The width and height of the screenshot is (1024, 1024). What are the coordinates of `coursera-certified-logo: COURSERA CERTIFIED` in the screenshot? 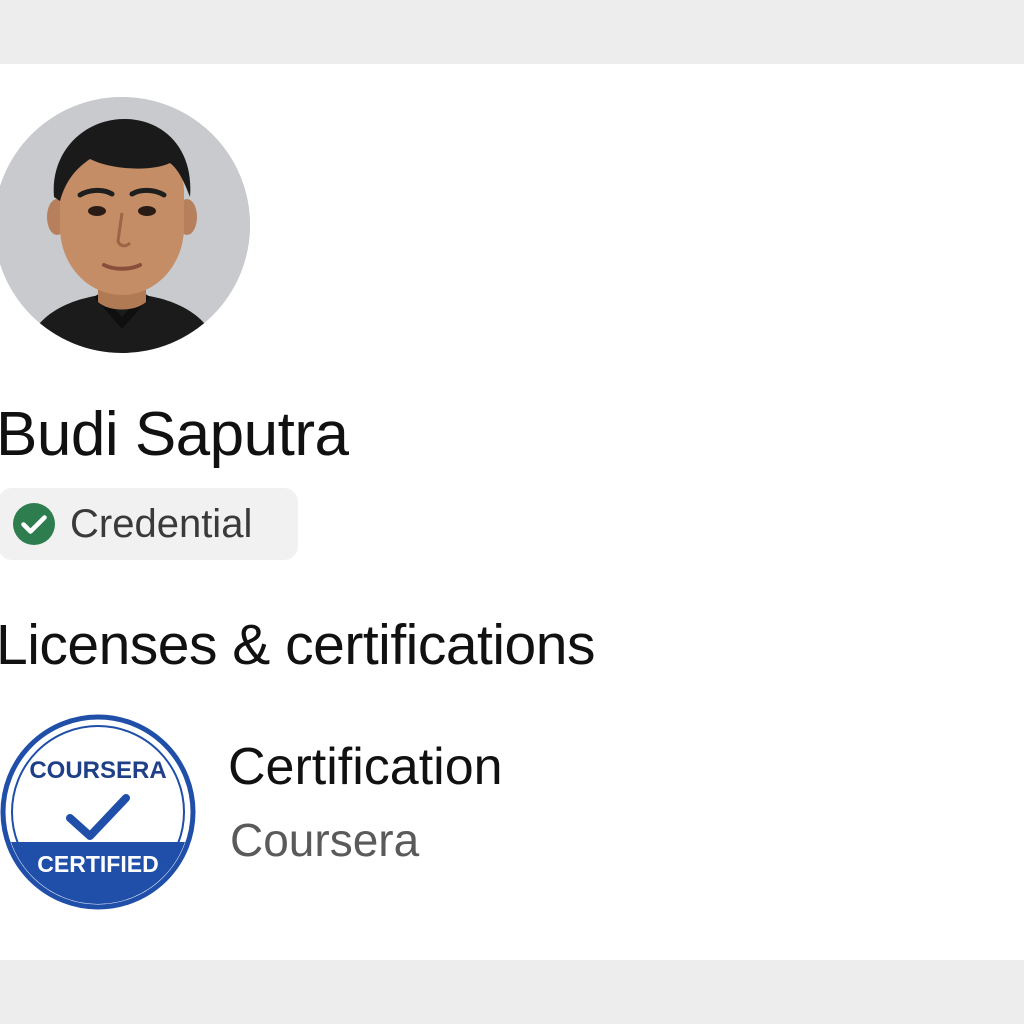 It's located at (100, 812).